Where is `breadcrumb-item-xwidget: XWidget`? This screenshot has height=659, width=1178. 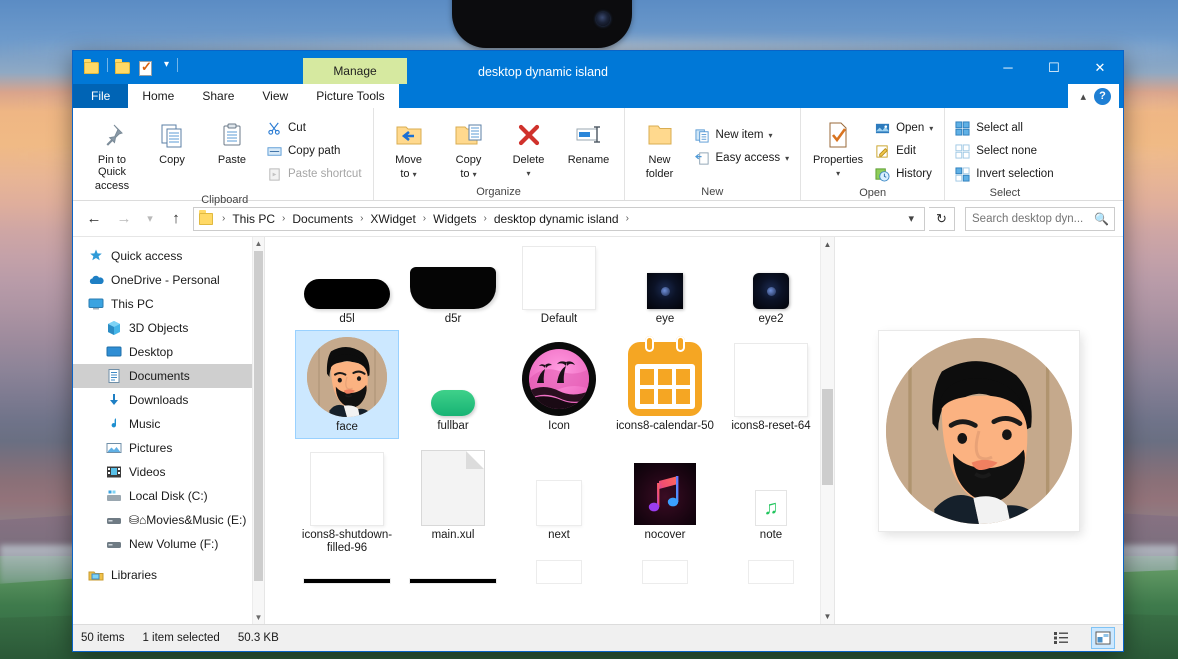
breadcrumb-item-xwidget: XWidget is located at coordinates (392, 219).